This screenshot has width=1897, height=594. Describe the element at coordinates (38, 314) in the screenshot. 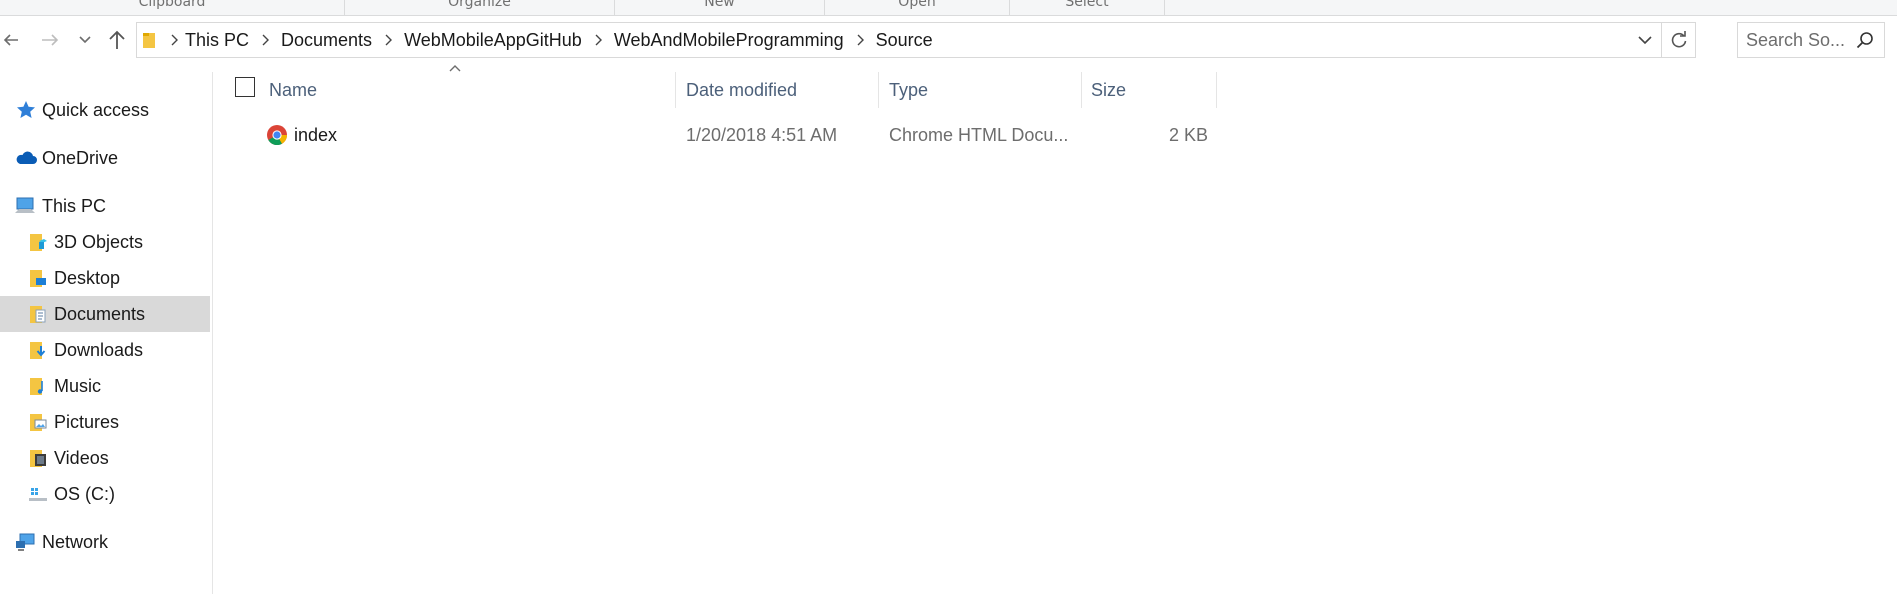

I see `folder-documents-icon` at that location.